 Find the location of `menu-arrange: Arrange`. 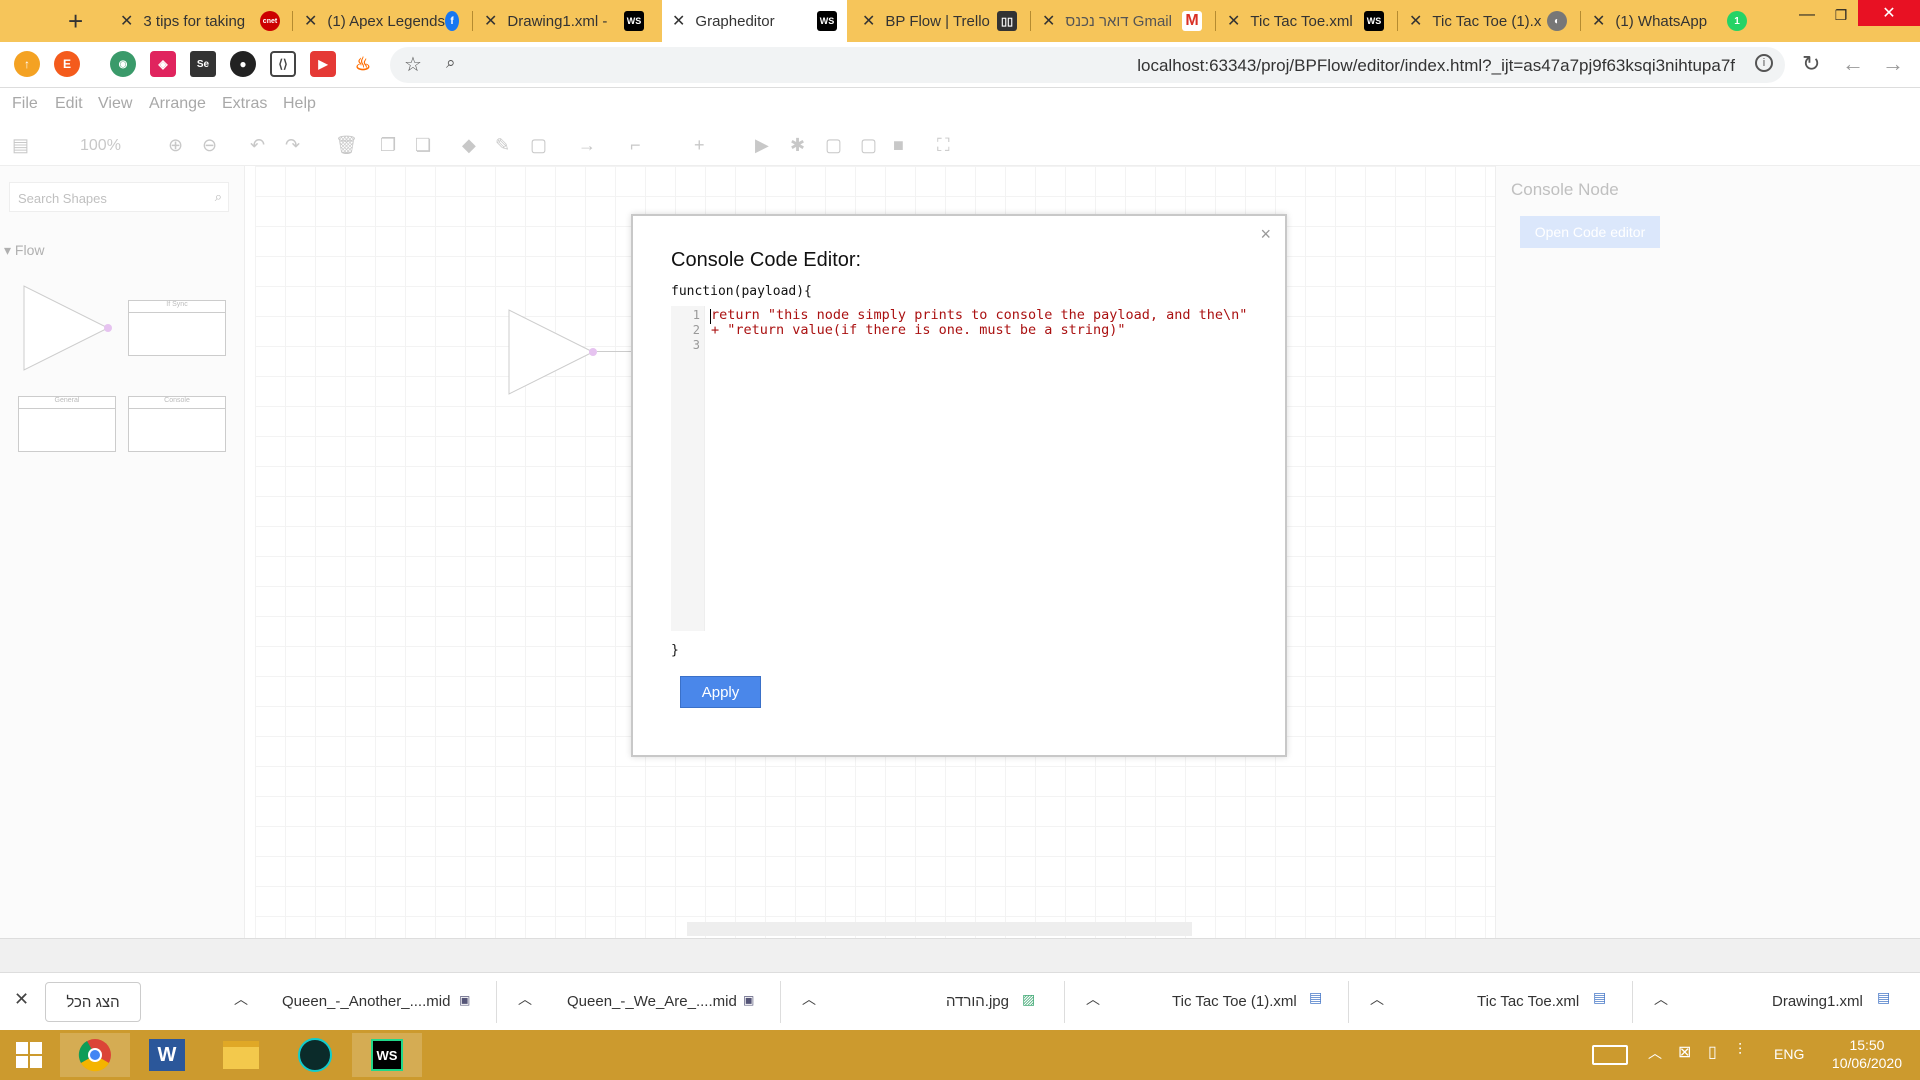

menu-arrange: Arrange is located at coordinates (177, 104).